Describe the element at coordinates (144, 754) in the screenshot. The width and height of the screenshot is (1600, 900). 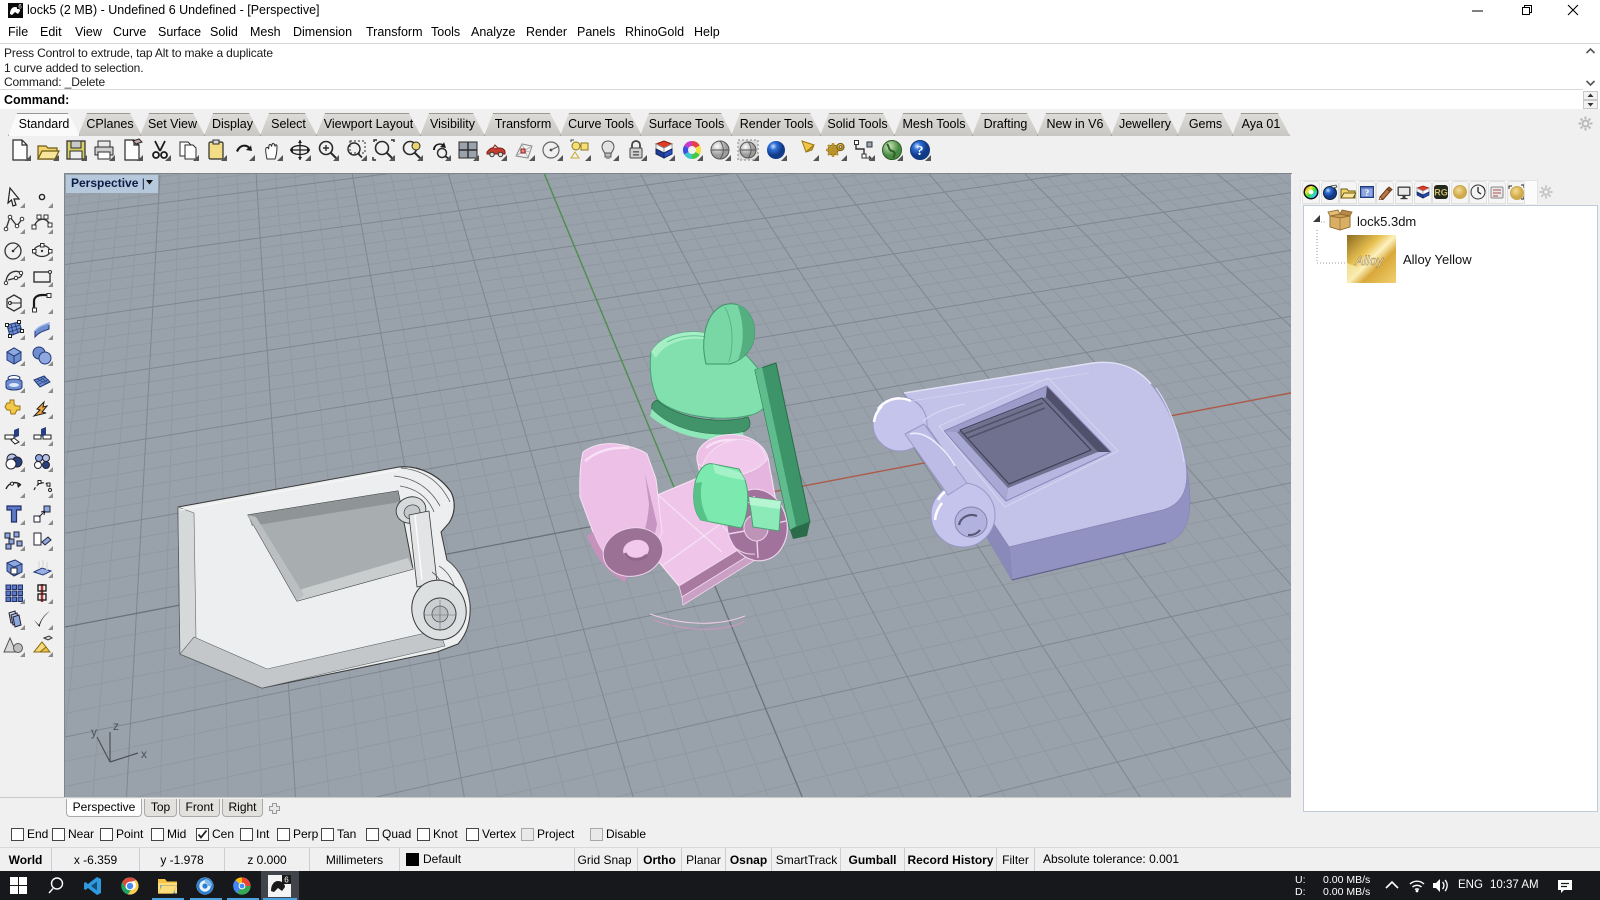
I see `svg-text: x` at that location.